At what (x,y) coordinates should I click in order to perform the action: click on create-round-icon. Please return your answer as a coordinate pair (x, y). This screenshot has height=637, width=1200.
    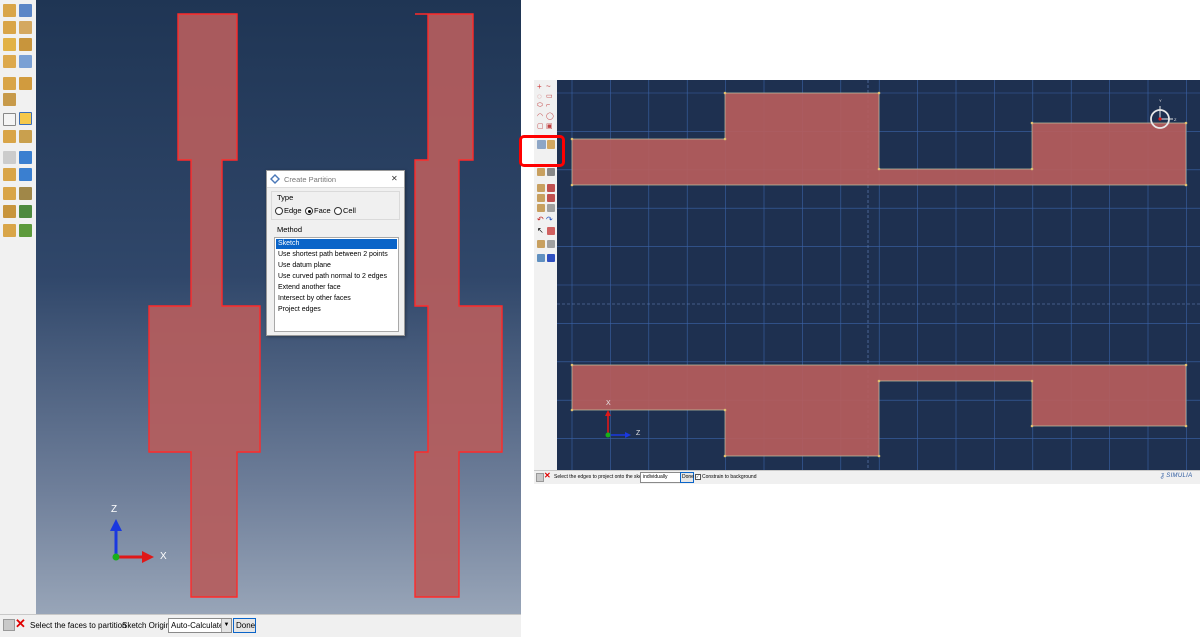
    Looking at the image, I should click on (9, 61).